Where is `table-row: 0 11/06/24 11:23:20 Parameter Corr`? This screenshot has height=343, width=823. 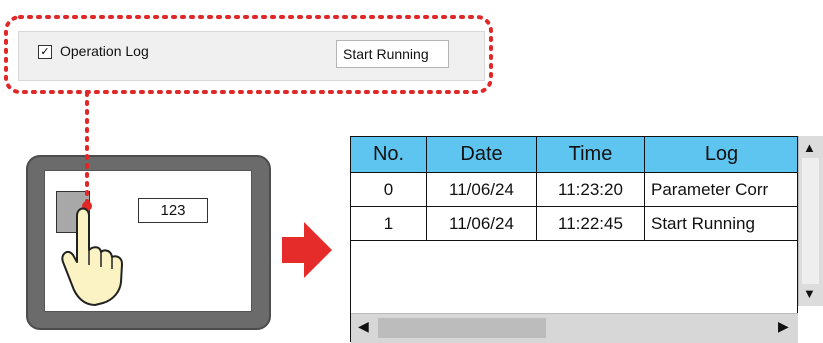 table-row: 0 11/06/24 11:23:20 Parameter Corr is located at coordinates (574, 189).